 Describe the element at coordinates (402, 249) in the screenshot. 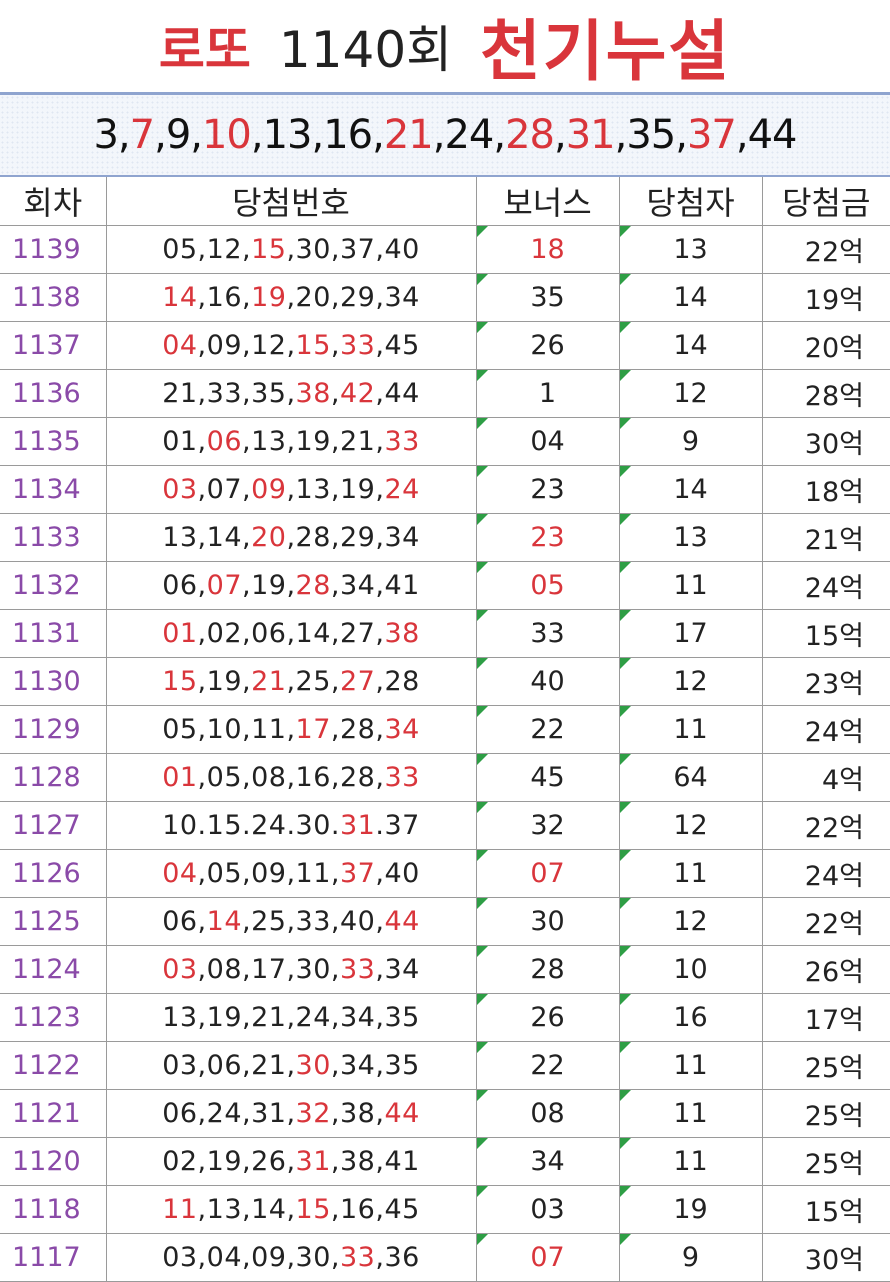

I see `winning-number: 40` at that location.